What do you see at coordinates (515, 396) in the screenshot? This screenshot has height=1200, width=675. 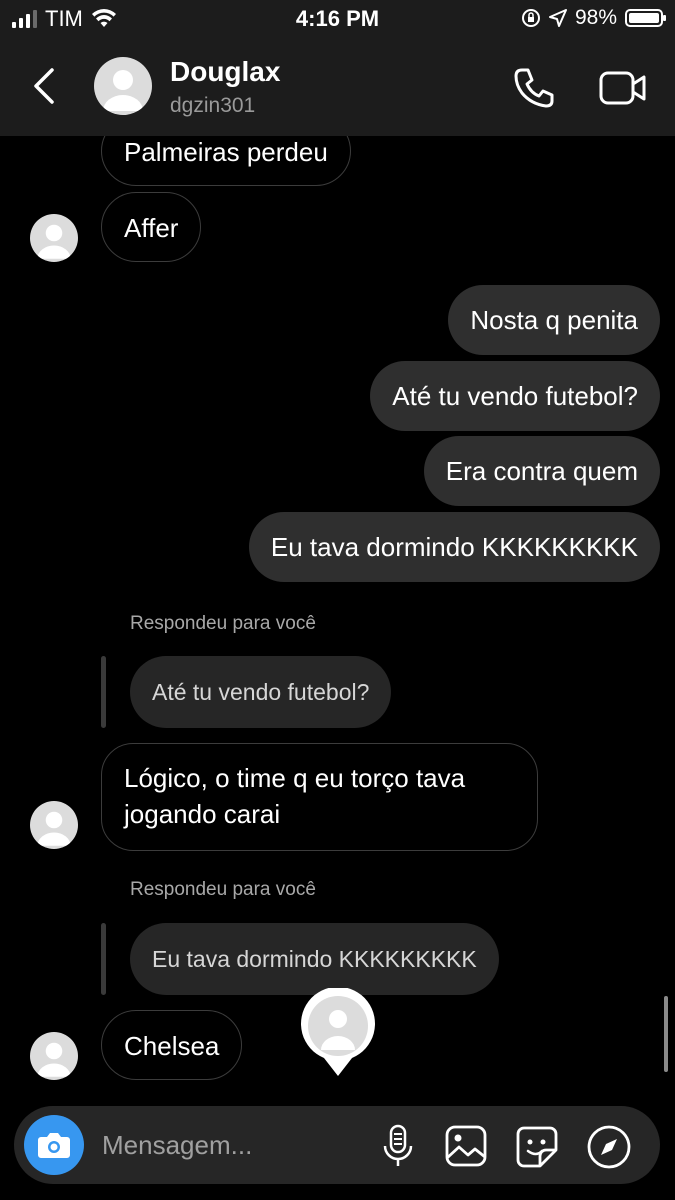 I see `message-outgoing: Até tu vendo futebol?` at bounding box center [515, 396].